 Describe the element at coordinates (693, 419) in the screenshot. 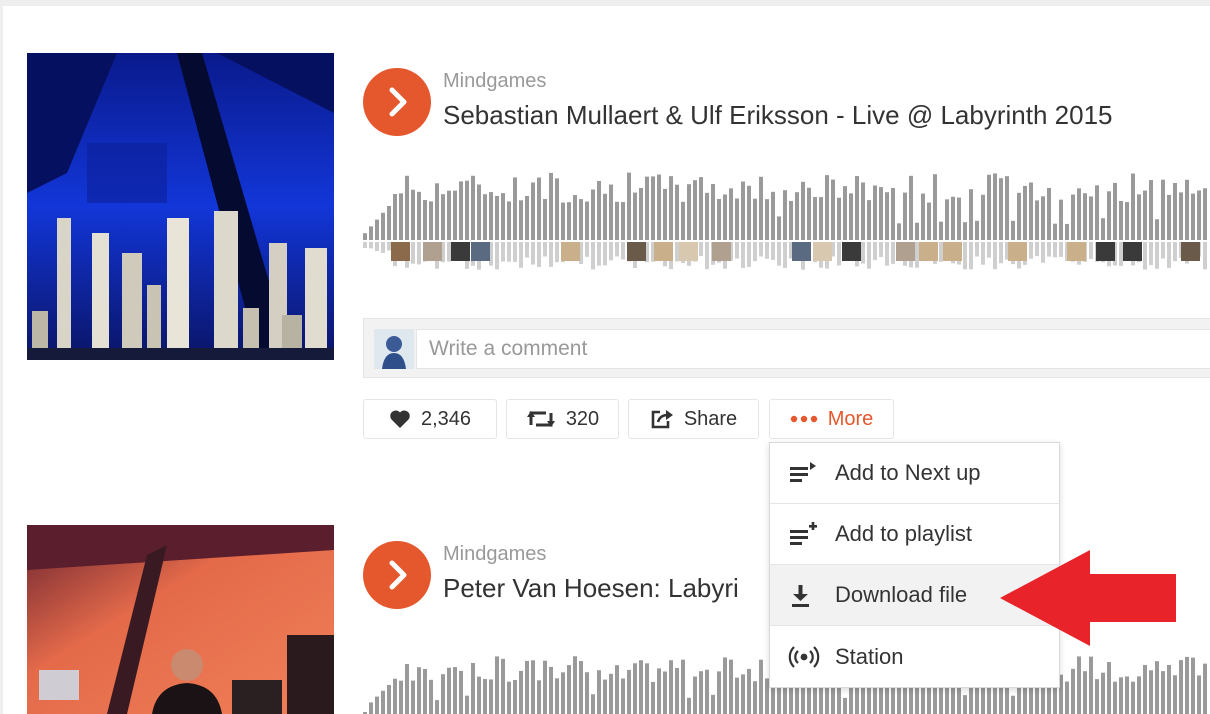

I see `share-button: Share` at that location.